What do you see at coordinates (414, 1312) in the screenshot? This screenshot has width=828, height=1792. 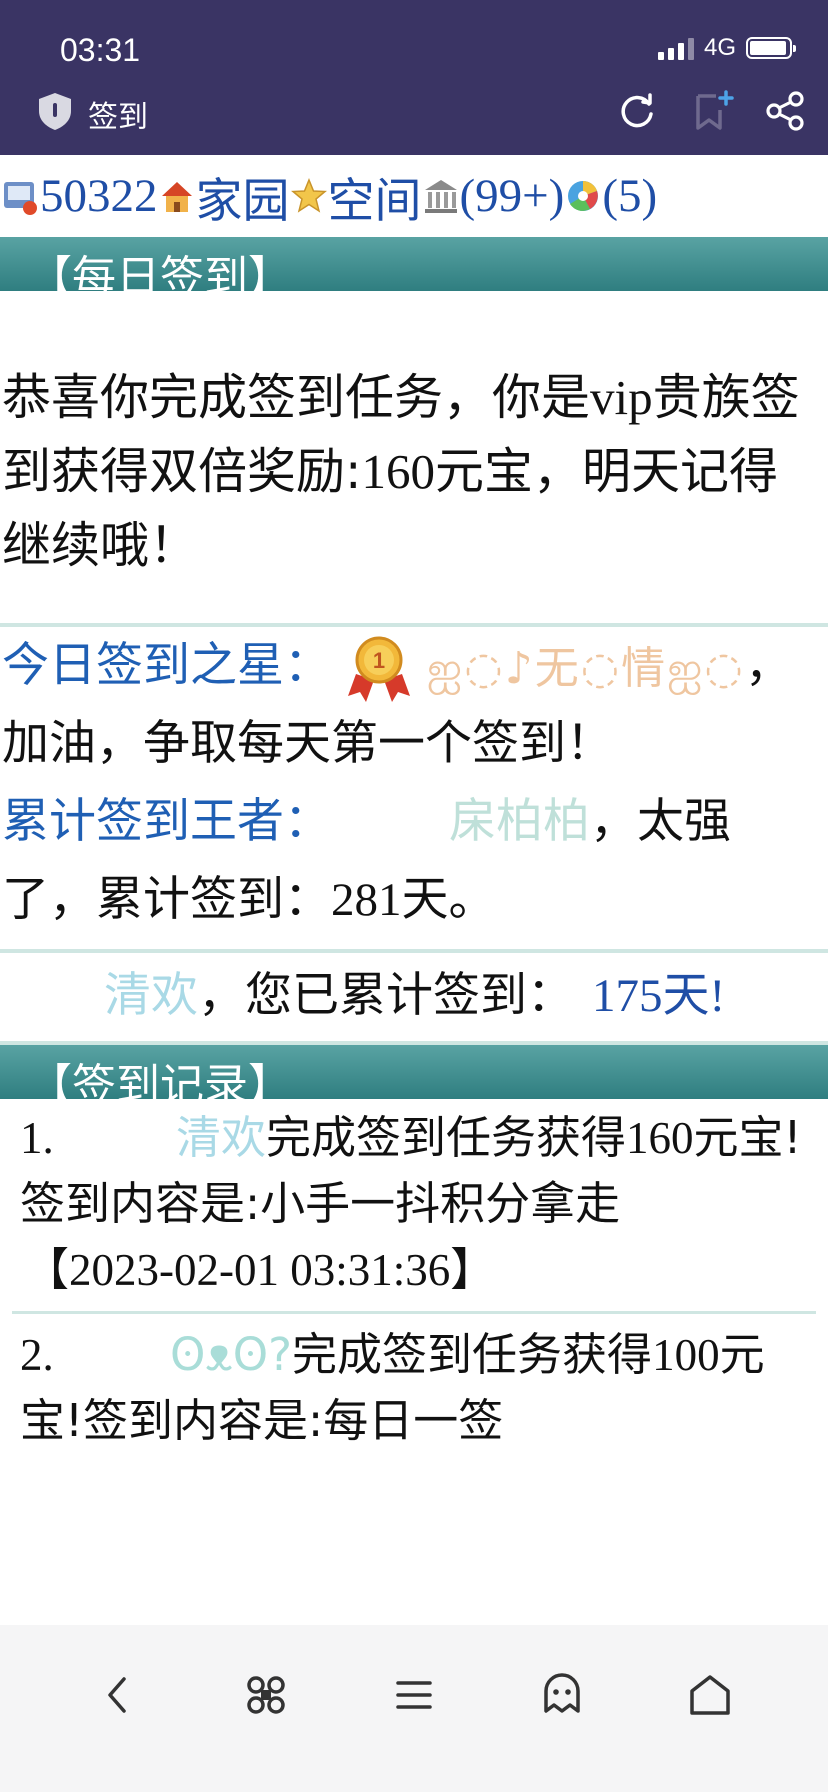 I see `record-divider` at bounding box center [414, 1312].